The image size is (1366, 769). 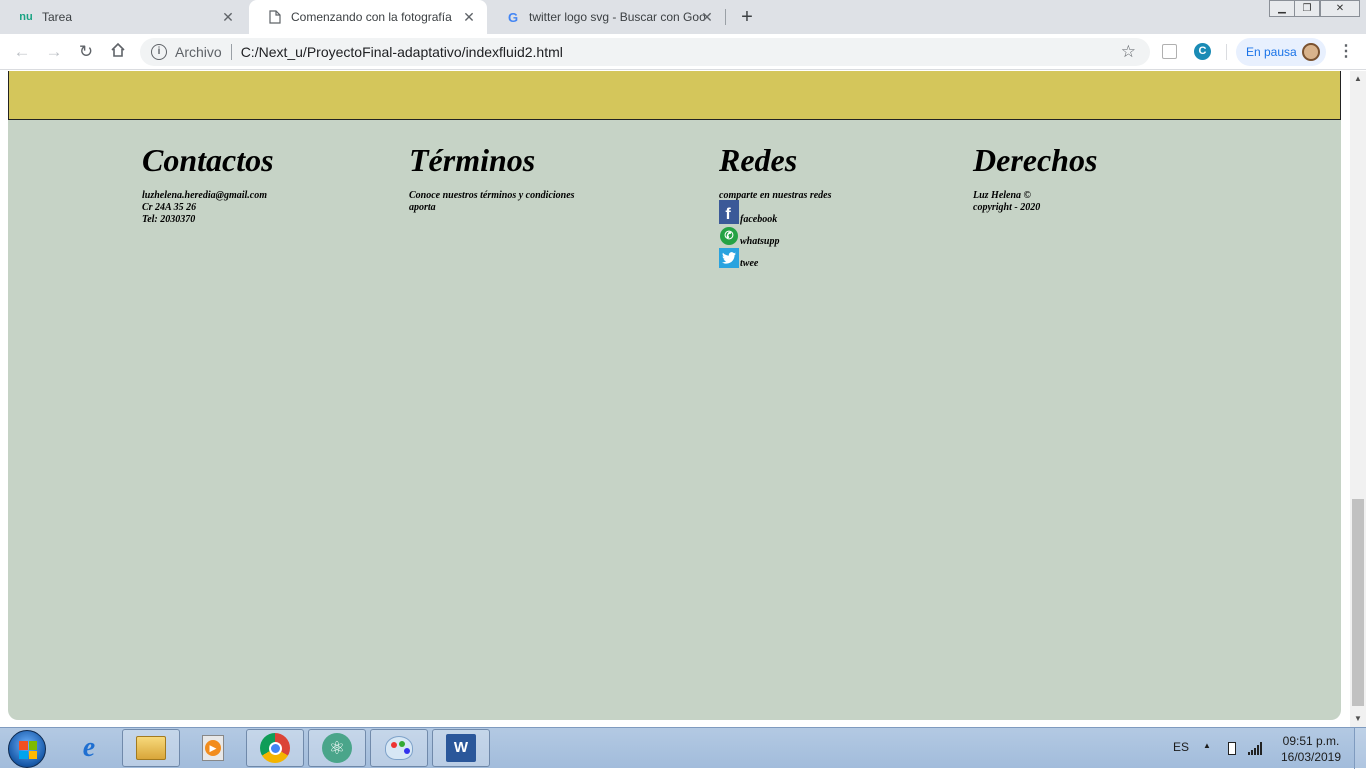 I want to click on toolbar-divider, so click(x=1226, y=52).